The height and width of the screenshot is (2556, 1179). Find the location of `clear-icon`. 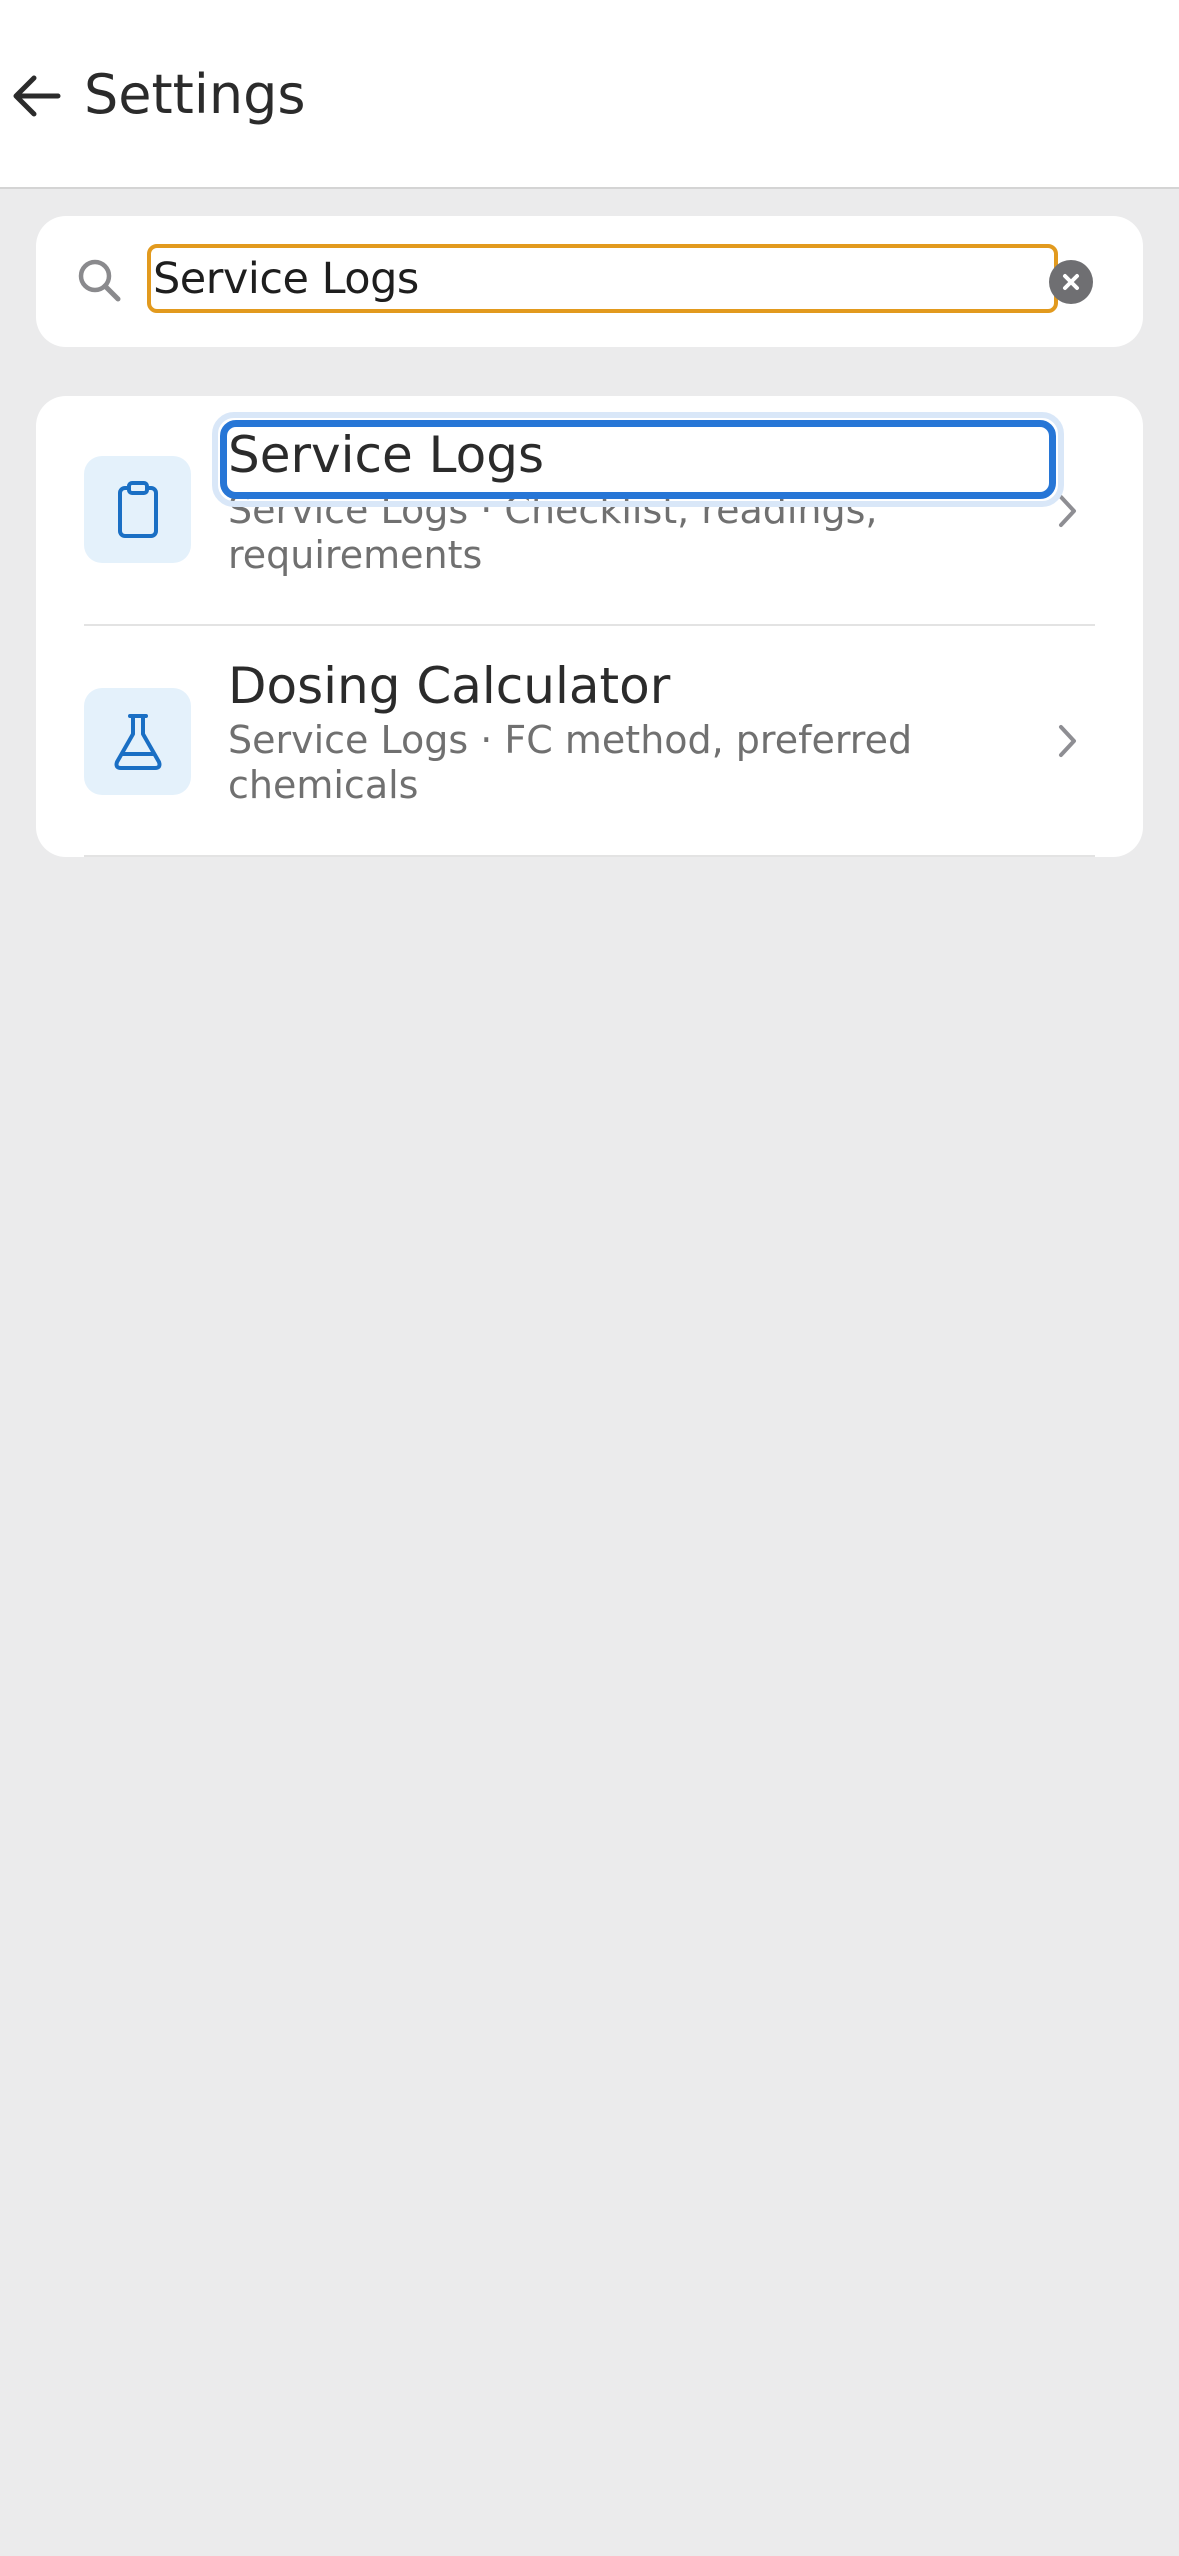

clear-icon is located at coordinates (1071, 282).